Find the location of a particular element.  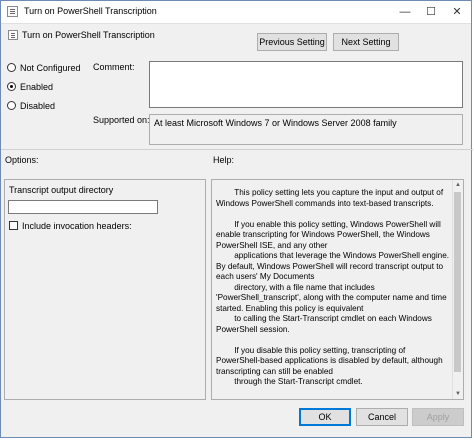

next-setting-button: Next Setting is located at coordinates (366, 42).